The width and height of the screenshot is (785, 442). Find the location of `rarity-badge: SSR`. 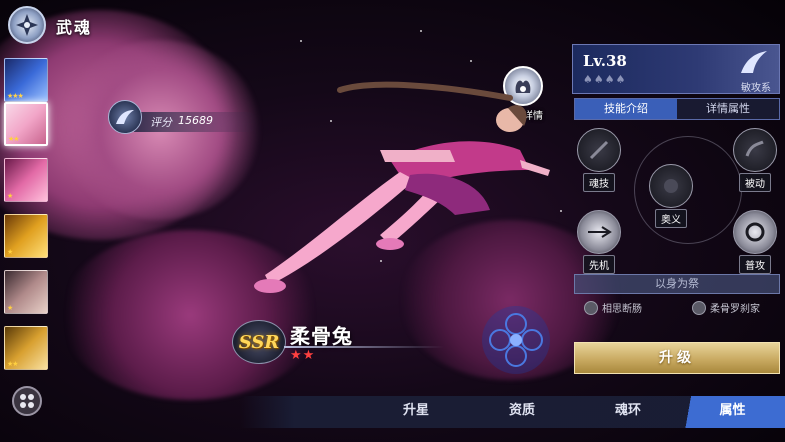

rarity-badge: SSR is located at coordinates (259, 342).